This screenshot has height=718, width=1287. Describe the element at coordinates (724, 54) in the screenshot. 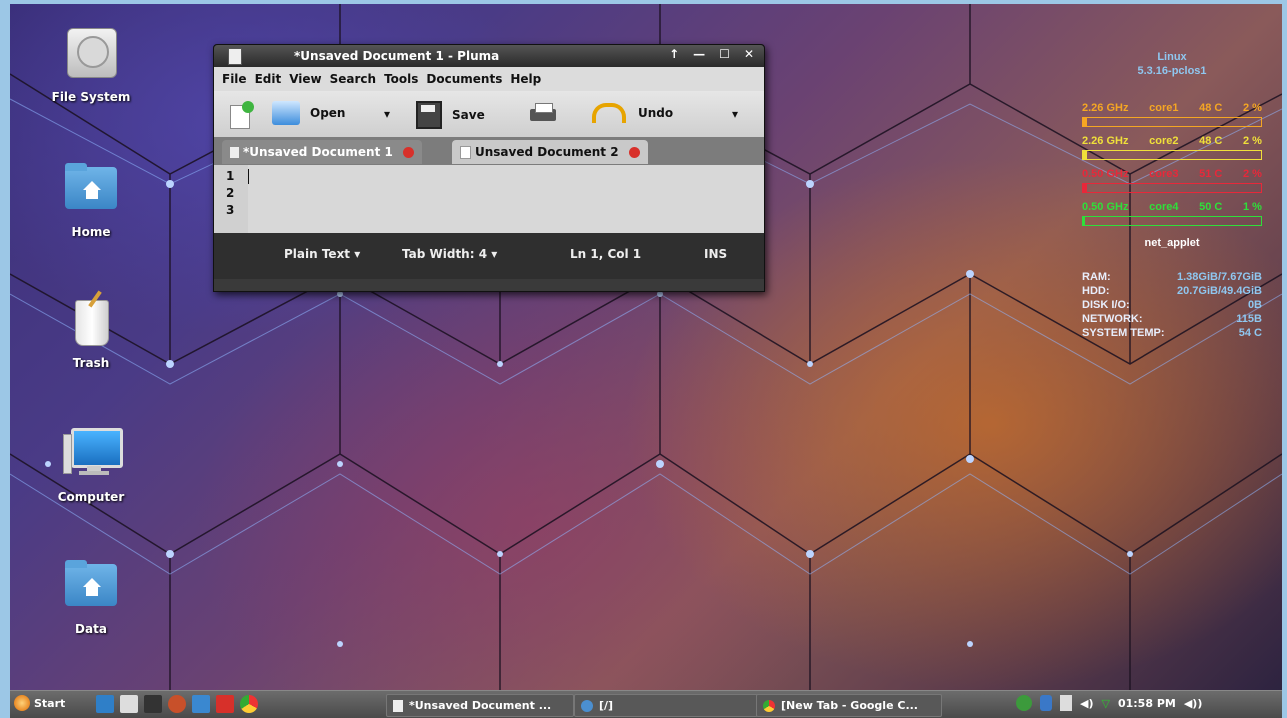

I see `maximize-button: ☐` at that location.